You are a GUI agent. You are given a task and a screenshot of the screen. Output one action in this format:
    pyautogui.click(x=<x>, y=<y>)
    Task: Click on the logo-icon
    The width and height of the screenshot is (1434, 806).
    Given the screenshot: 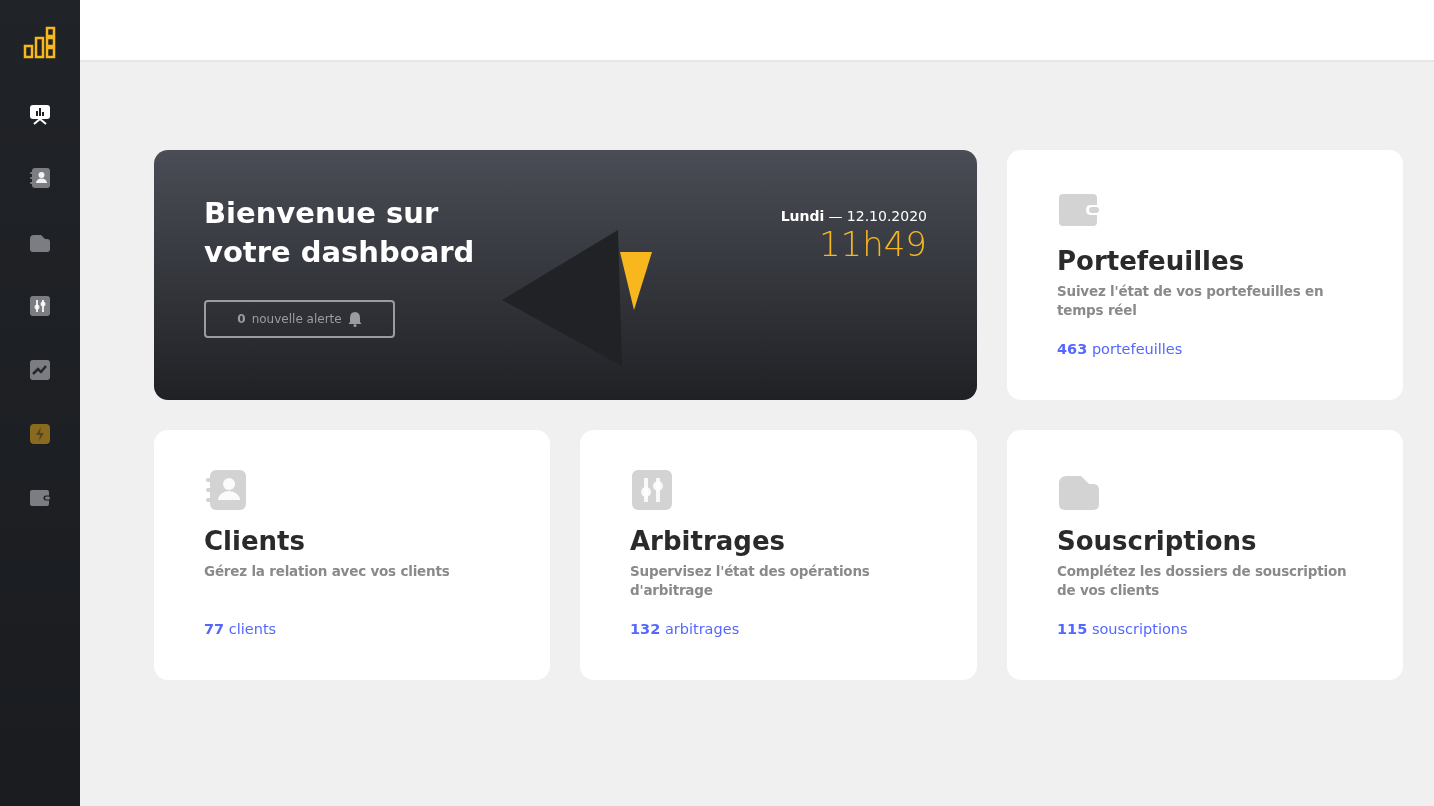 What is the action you would take?
    pyautogui.click(x=40, y=43)
    